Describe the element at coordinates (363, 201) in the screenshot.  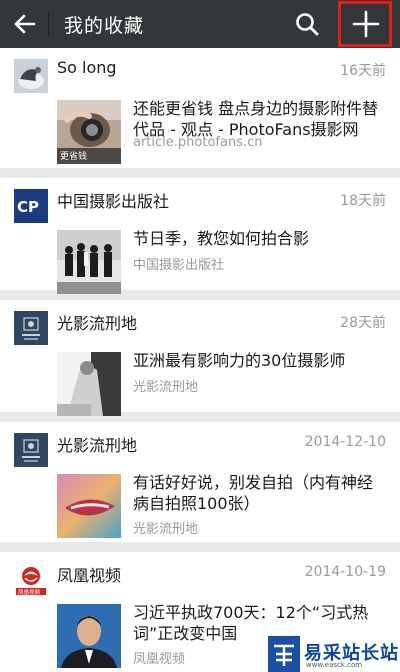
I see `timestamp: 18天前` at that location.